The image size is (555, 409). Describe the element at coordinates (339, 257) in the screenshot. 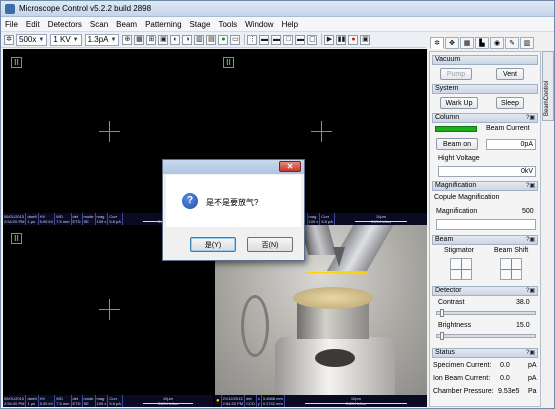

I see `pole-tip` at that location.